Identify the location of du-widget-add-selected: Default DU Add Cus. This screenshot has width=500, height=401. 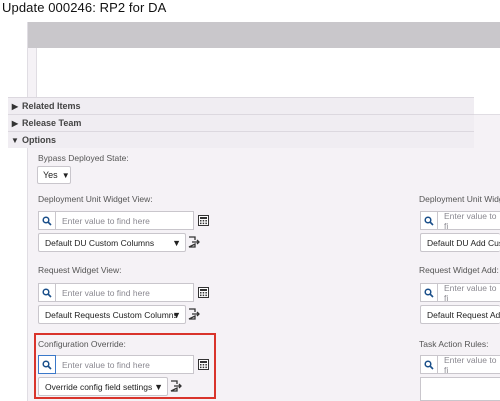
(463, 242).